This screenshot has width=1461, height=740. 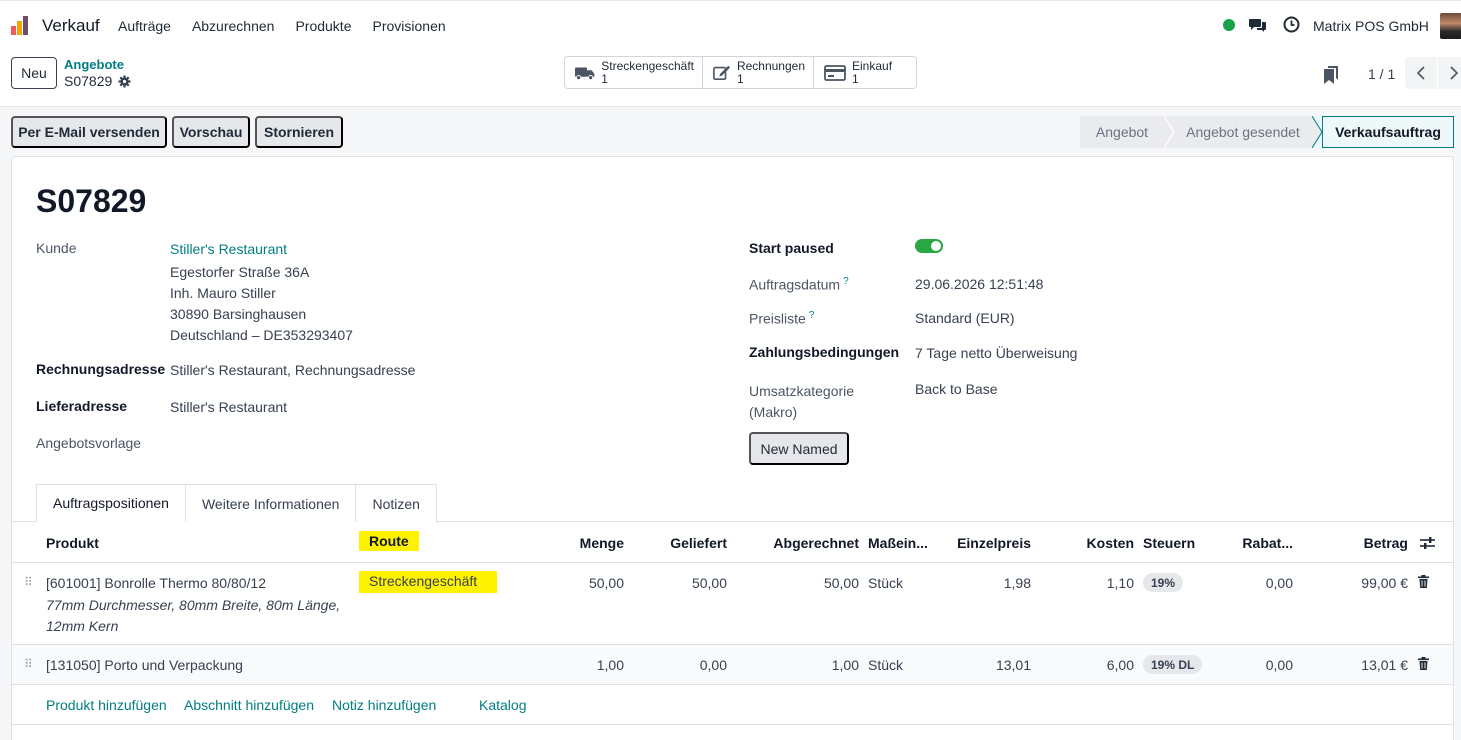 What do you see at coordinates (1122, 132) in the screenshot?
I see `stage-angebot: Angebot` at bounding box center [1122, 132].